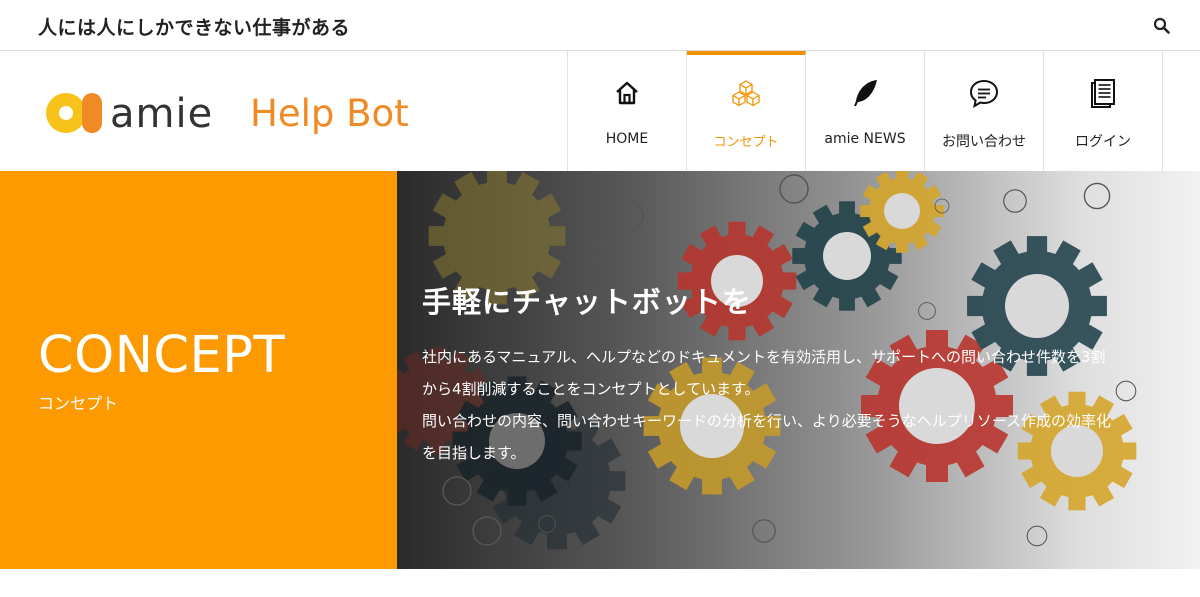 This screenshot has height=597, width=1200. I want to click on site-logo: amie Help Bot, so click(244, 114).